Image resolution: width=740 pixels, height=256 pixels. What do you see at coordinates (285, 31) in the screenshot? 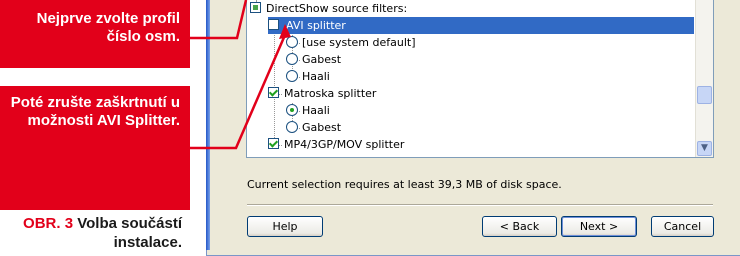
I see `pointer-arrowhead` at bounding box center [285, 31].